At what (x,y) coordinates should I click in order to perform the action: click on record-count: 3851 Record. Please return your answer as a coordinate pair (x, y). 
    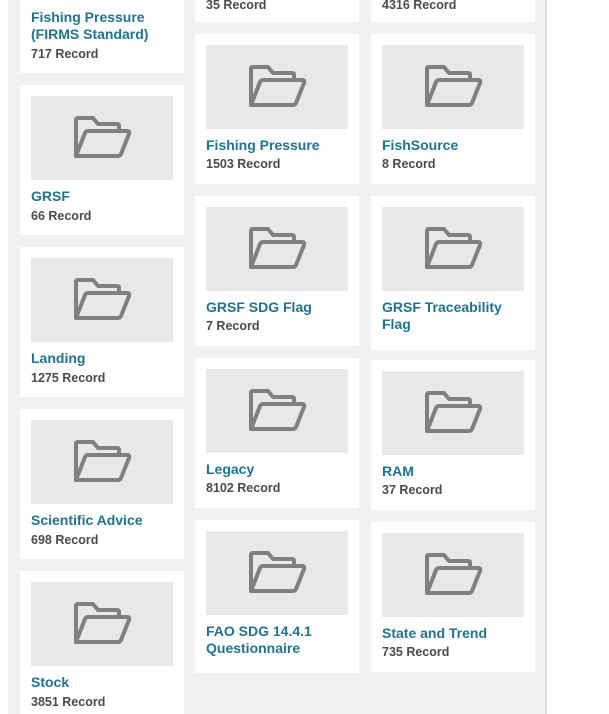
    Looking at the image, I should click on (68, 702).